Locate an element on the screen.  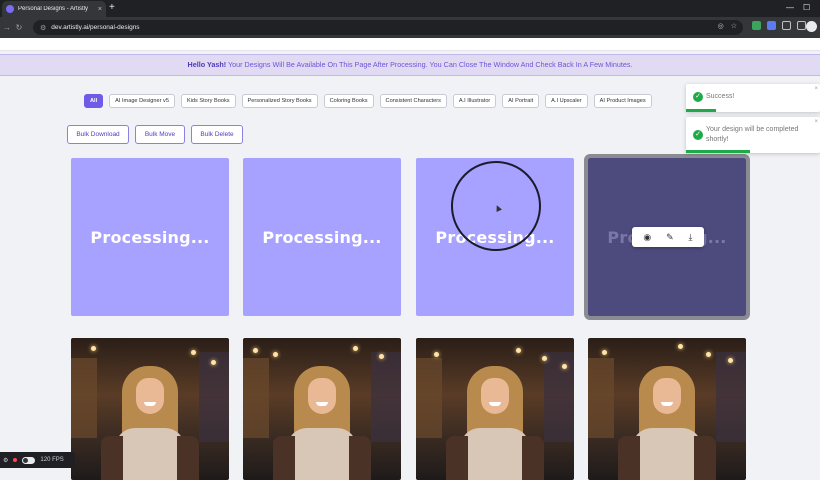
toast-message: Your design will be completed shortly! is located at coordinates (752, 134).